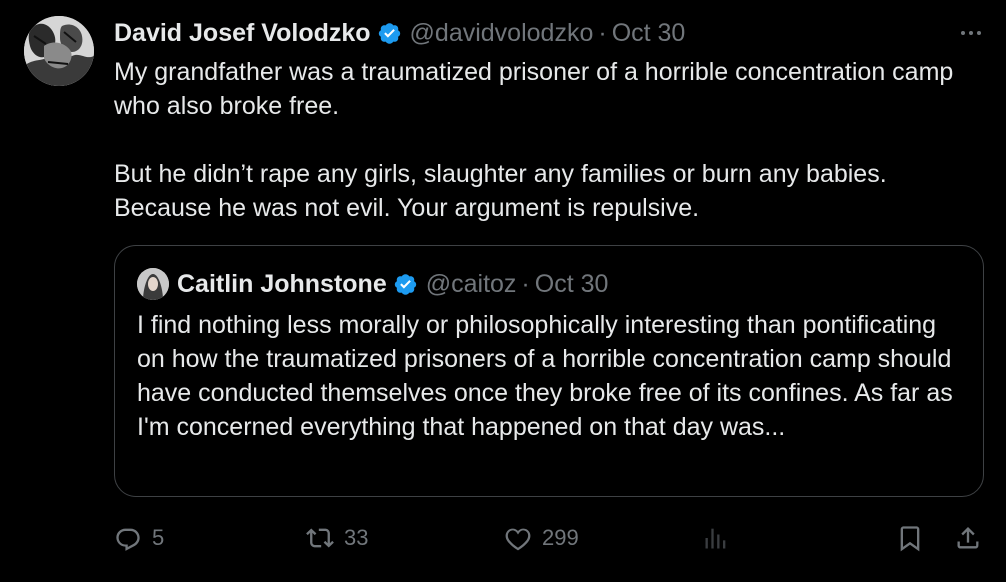 The width and height of the screenshot is (1006, 582). What do you see at coordinates (242, 33) in the screenshot?
I see `author-name: David Josef Volodzko` at bounding box center [242, 33].